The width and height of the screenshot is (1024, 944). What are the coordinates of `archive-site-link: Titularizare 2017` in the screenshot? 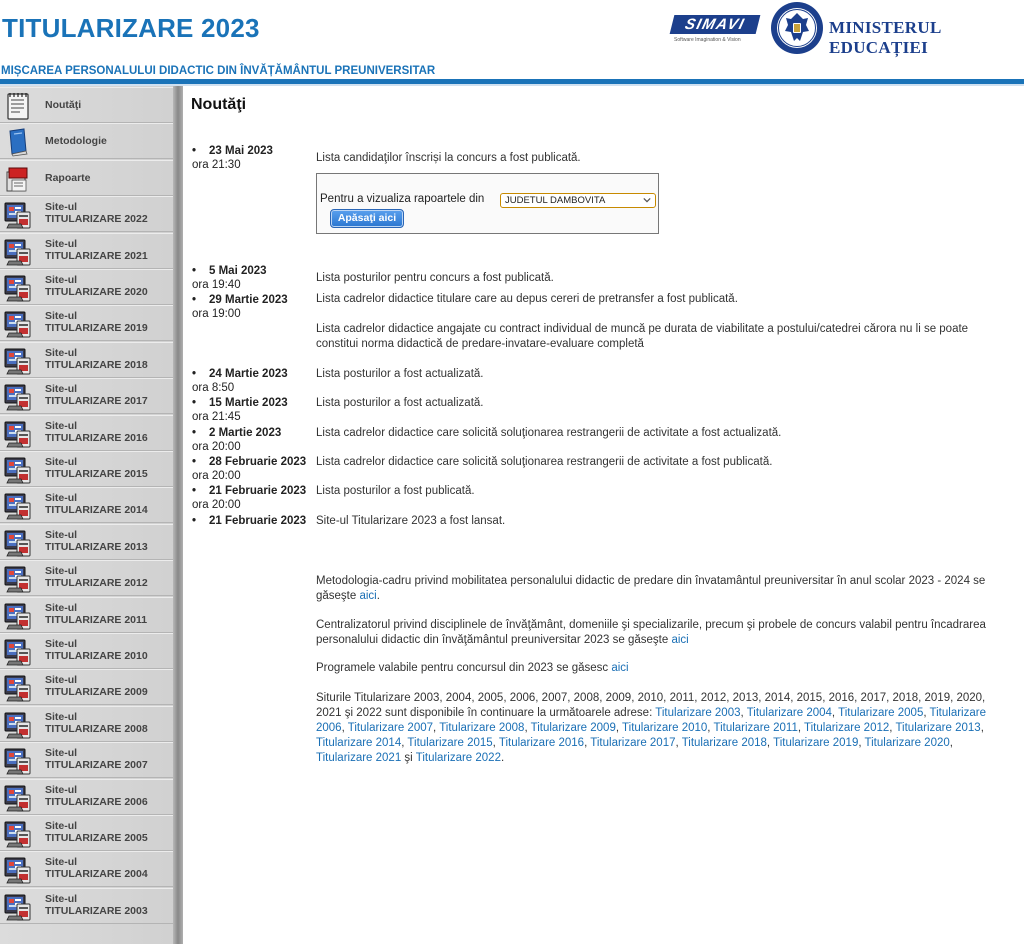 It's located at (632, 743).